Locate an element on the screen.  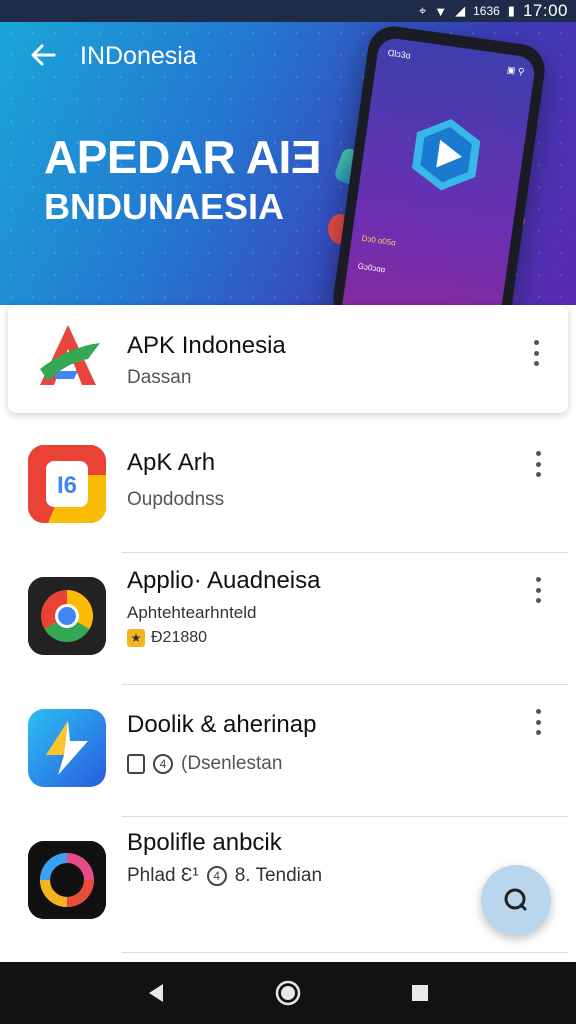
ring-logo-icon is located at coordinates (67, 880).